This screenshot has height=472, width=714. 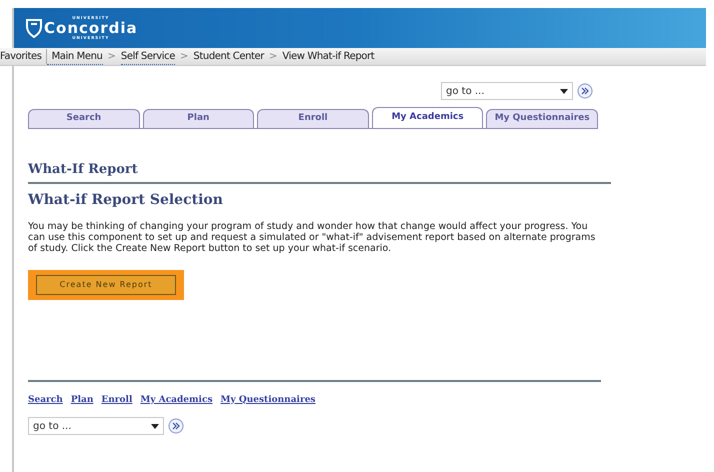 I want to click on nav-link: My Questionnaires, so click(x=268, y=400).